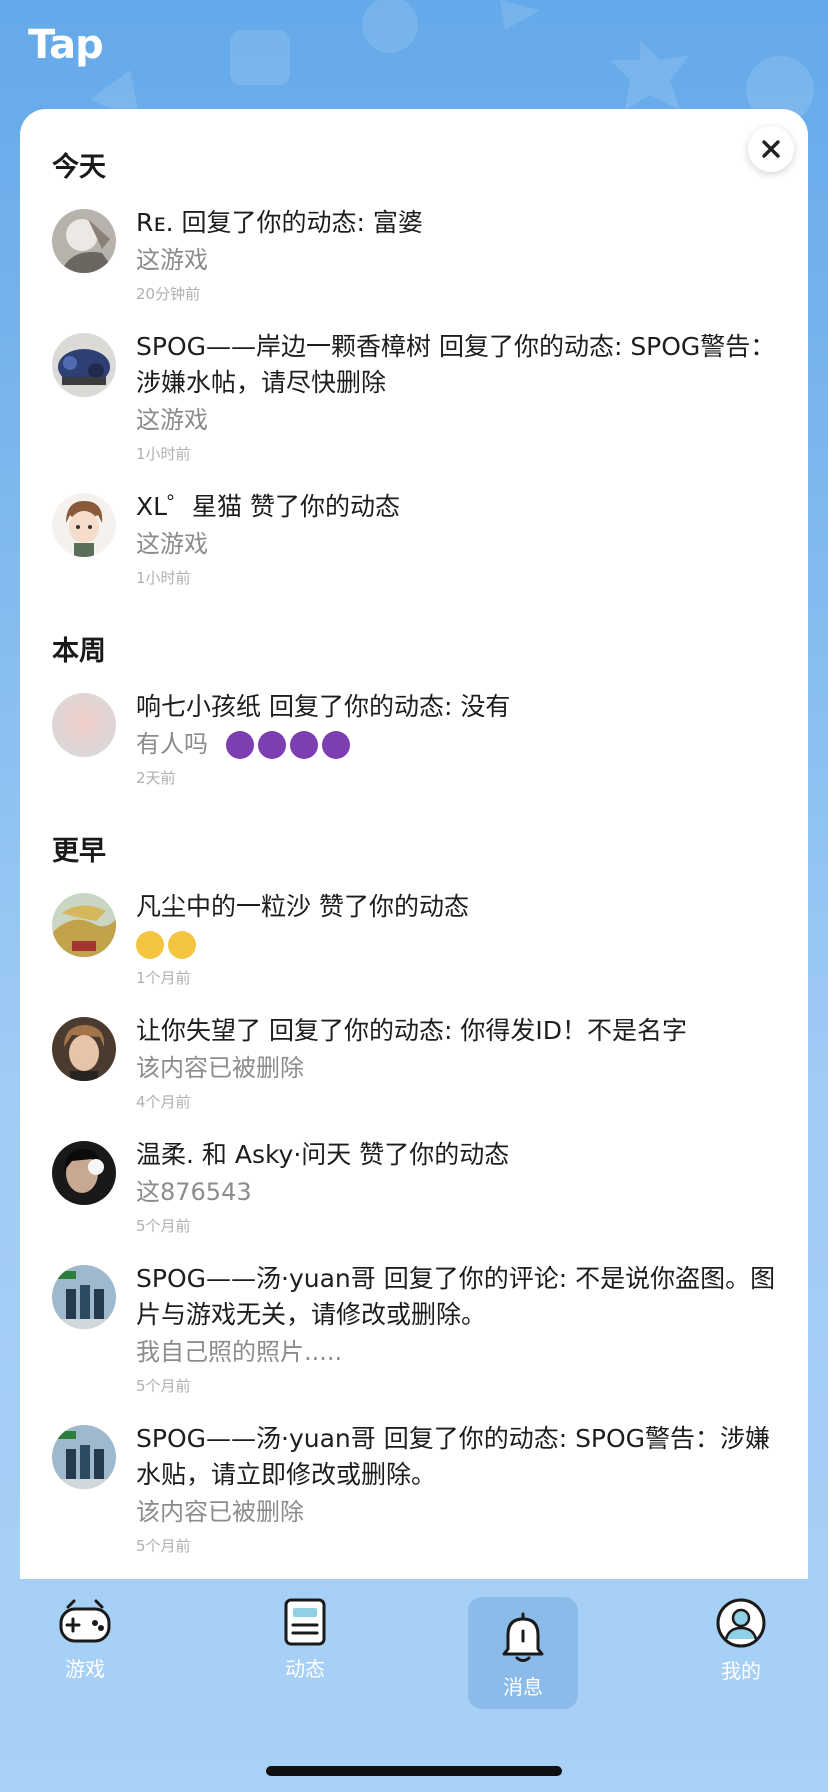 Image resolution: width=828 pixels, height=1792 pixels. Describe the element at coordinates (302, 906) in the screenshot. I see `notification-title: 凡尘中的一粒沙 赞了你的动态` at that location.